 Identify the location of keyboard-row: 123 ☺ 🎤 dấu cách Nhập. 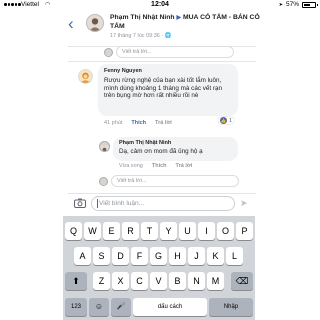
(159, 307).